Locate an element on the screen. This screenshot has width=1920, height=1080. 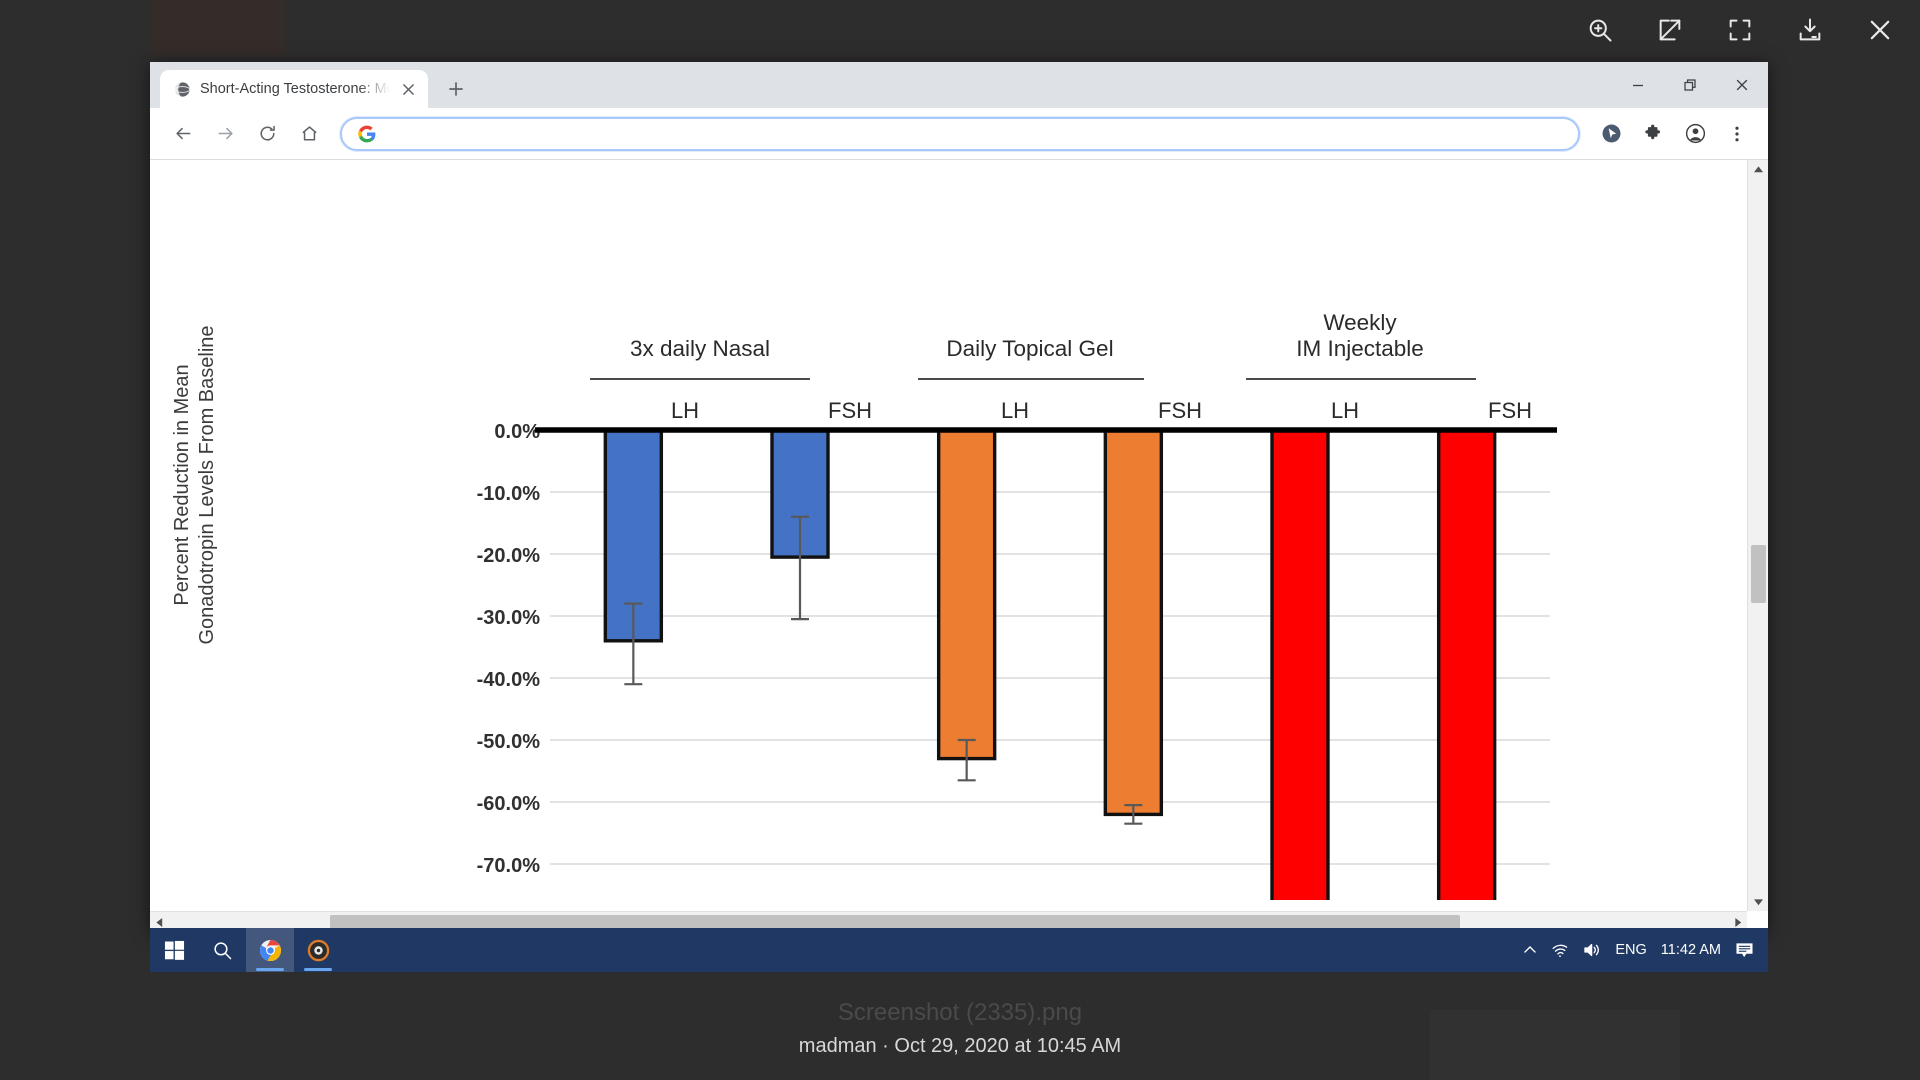
taskbar-media-button is located at coordinates (318, 950).